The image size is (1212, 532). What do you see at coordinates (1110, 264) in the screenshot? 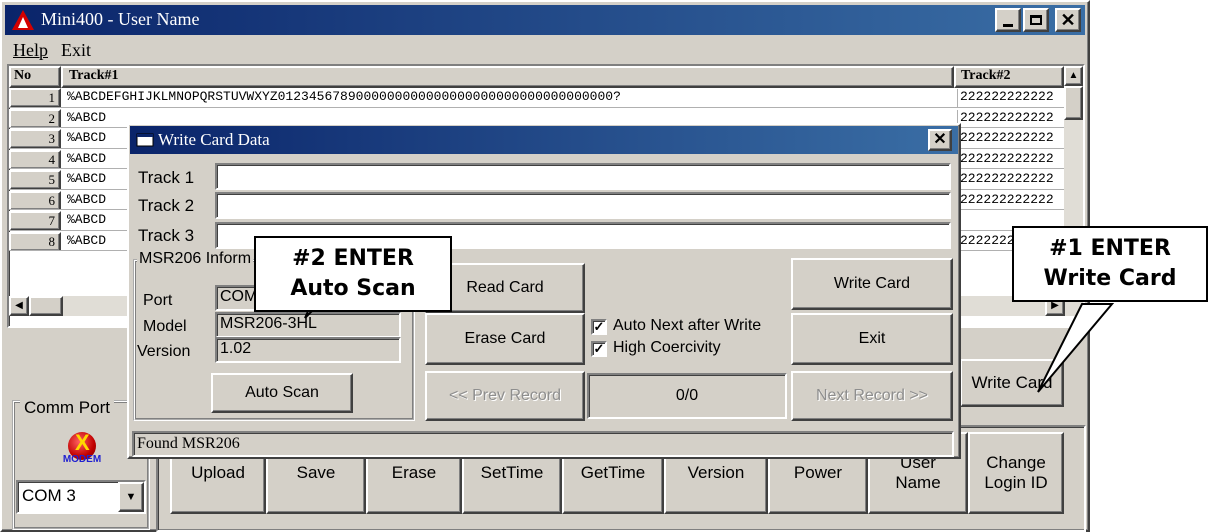
I see `callout-write-card: #1 ENTER Write Card` at bounding box center [1110, 264].